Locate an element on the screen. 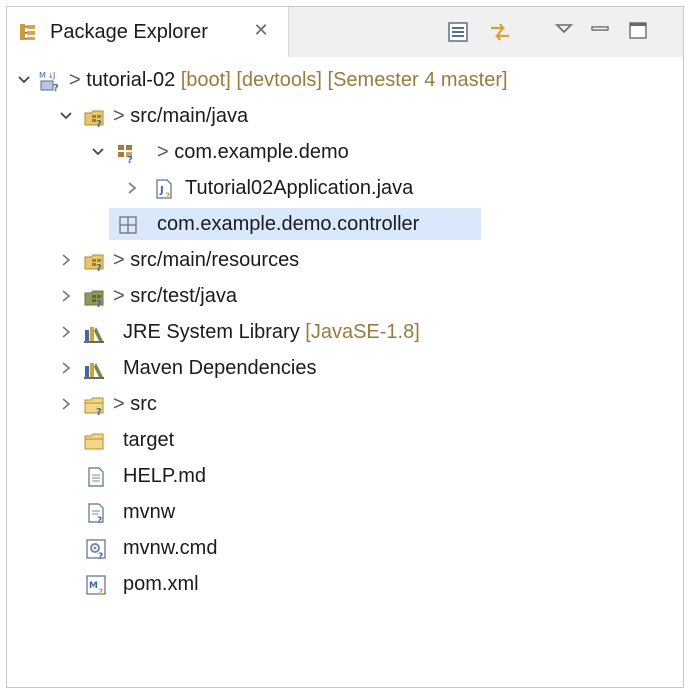 The height and width of the screenshot is (693, 689). tree-item-pom-xml: M ? pom.xml is located at coordinates (345, 584).